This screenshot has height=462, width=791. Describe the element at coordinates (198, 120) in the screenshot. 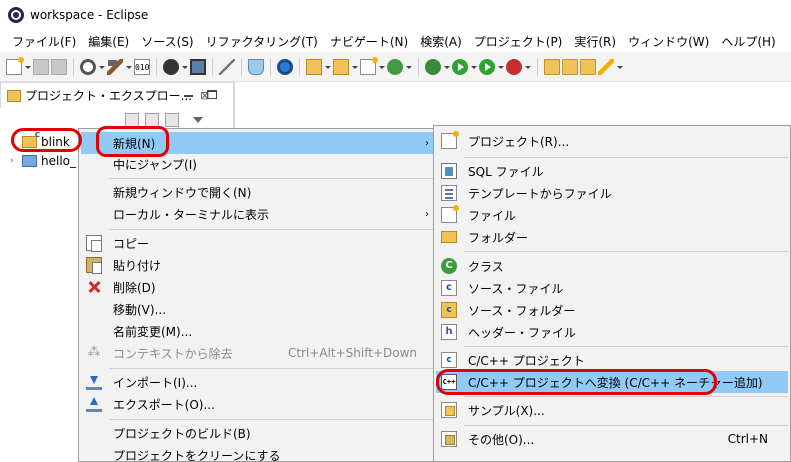

I see `view-menu-icon` at that location.